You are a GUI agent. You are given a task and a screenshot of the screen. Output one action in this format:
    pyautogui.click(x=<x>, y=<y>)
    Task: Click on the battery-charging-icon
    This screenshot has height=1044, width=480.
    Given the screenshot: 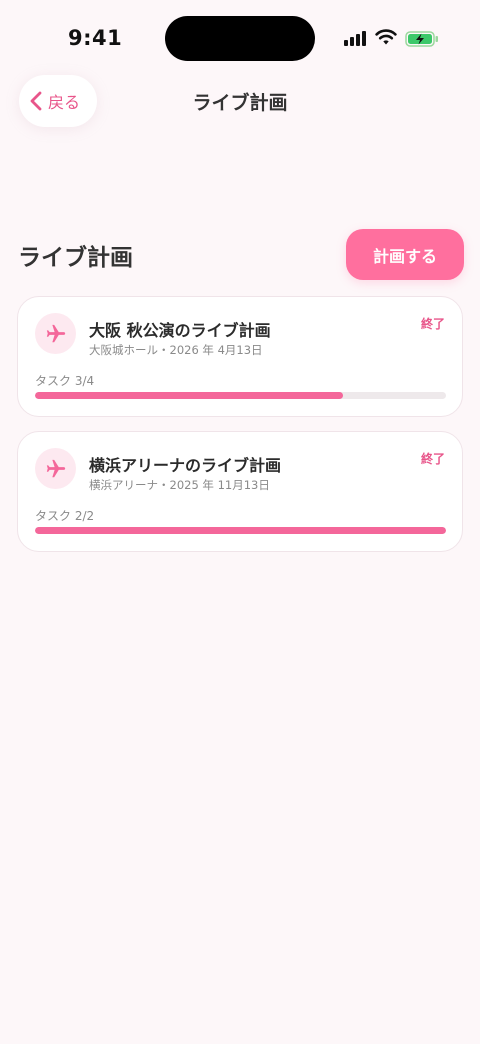 What is the action you would take?
    pyautogui.click(x=421, y=39)
    